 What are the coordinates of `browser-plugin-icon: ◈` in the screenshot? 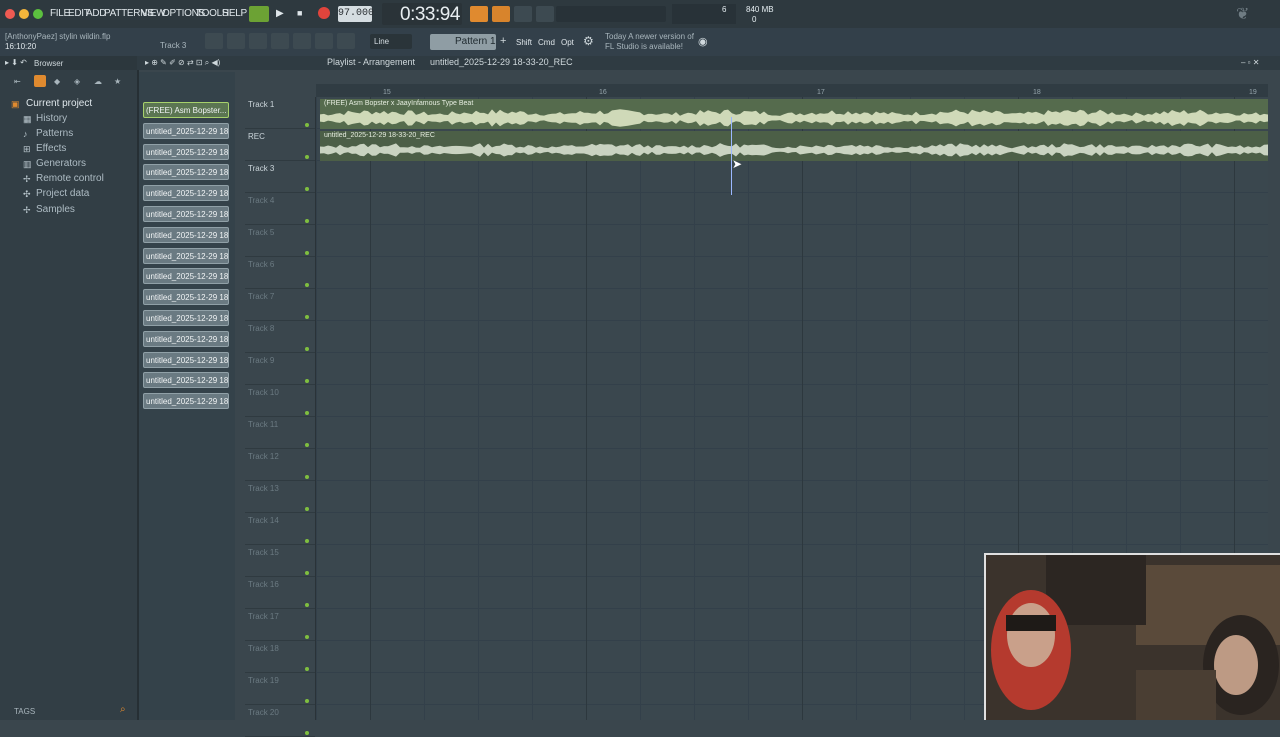 It's located at (77, 81).